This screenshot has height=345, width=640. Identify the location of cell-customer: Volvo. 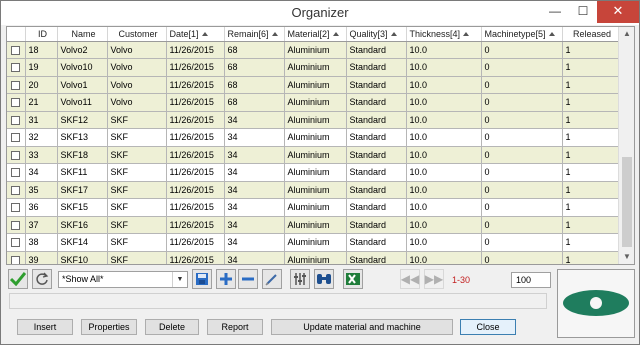
(137, 67).